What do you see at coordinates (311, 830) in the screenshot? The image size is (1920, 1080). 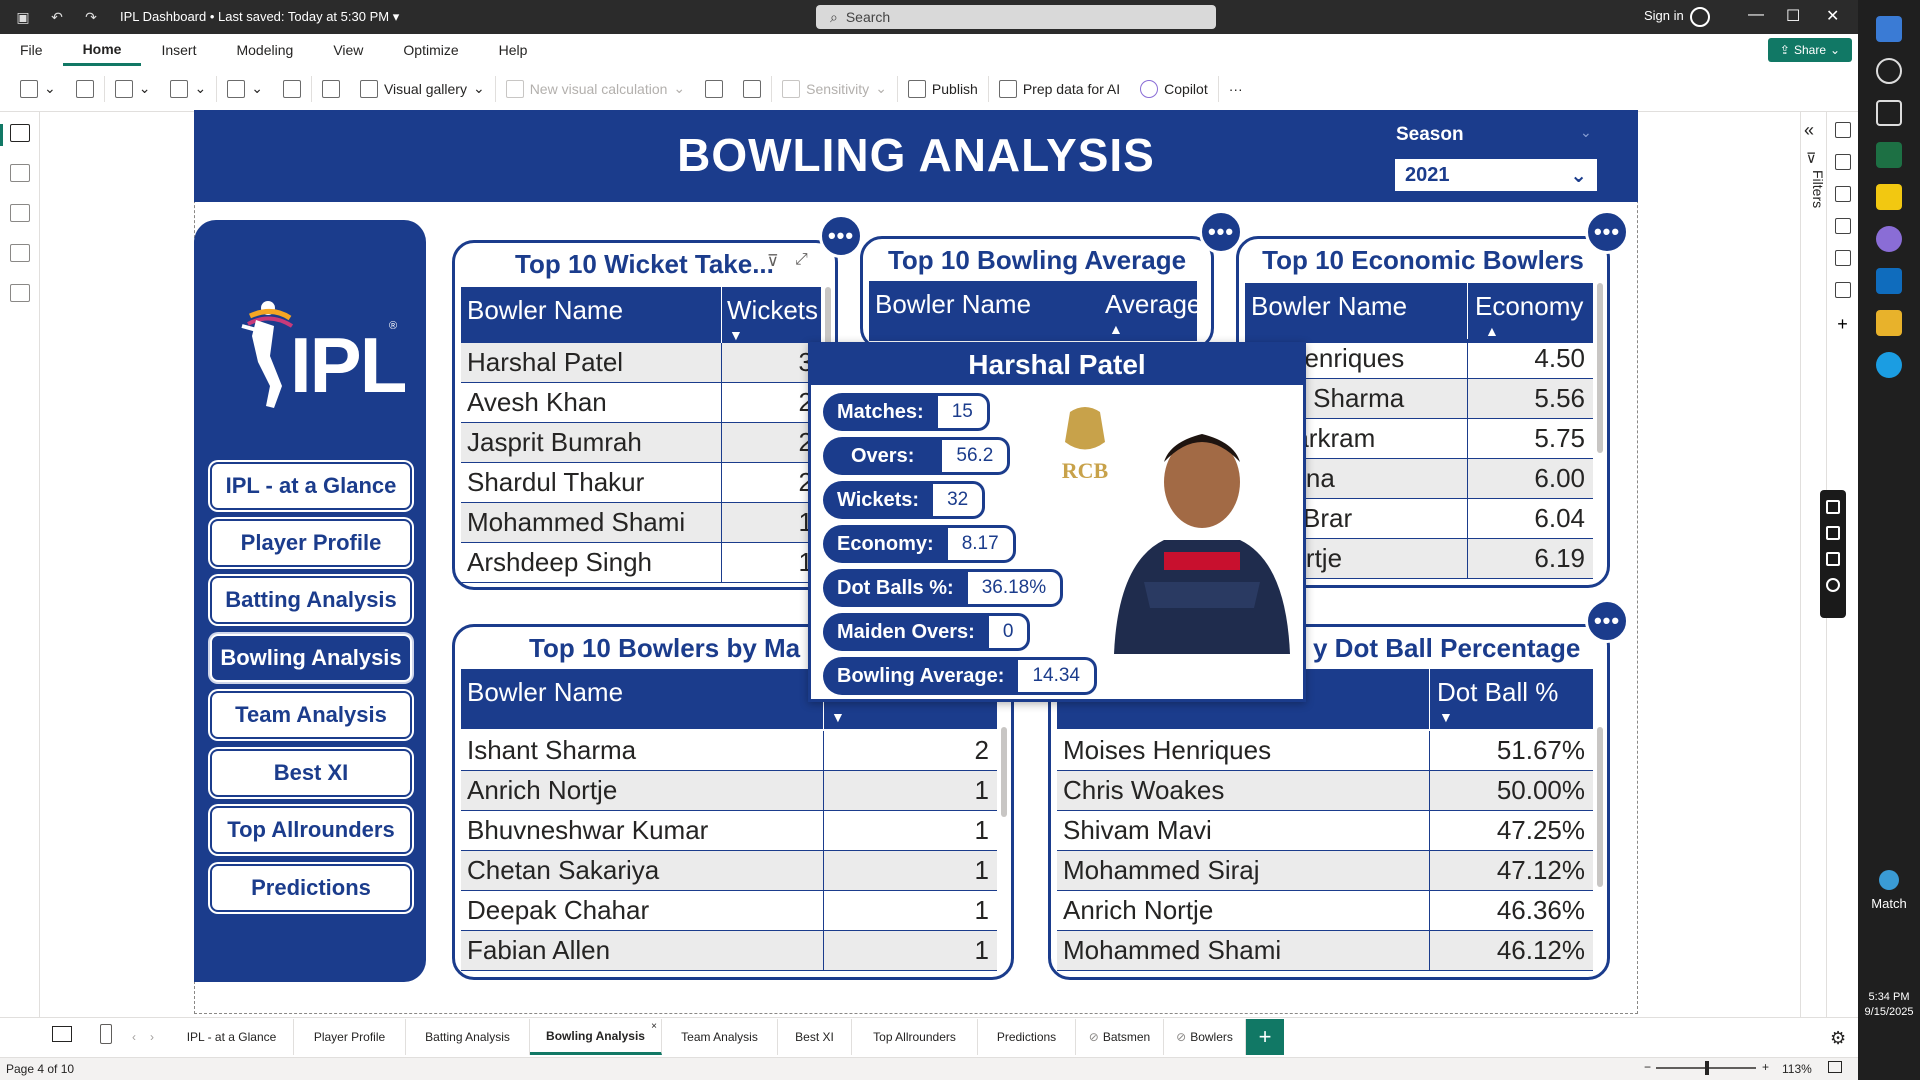 I see `nav-button-top-allrounders: Top Allrounders` at bounding box center [311, 830].